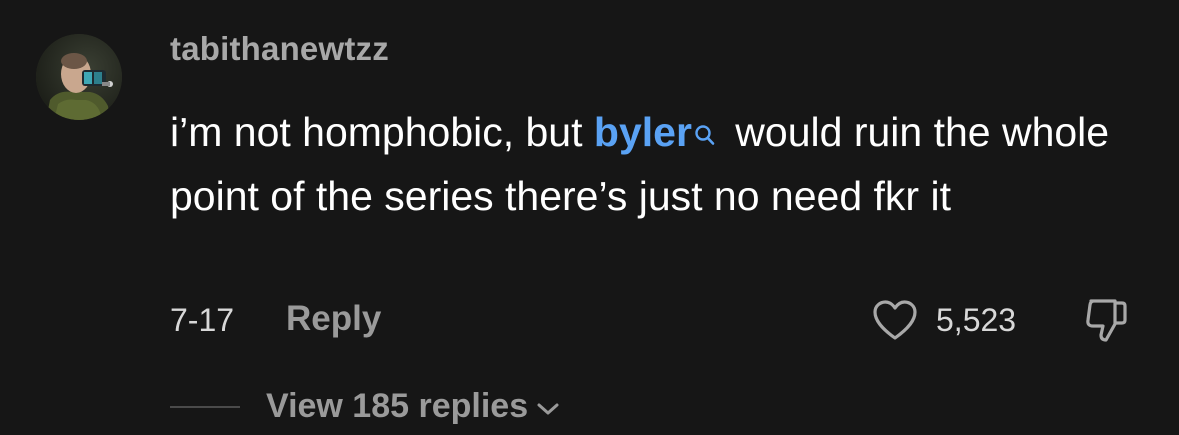 This screenshot has height=435, width=1179. Describe the element at coordinates (1106, 320) in the screenshot. I see `thumbs-down-icon` at that location.